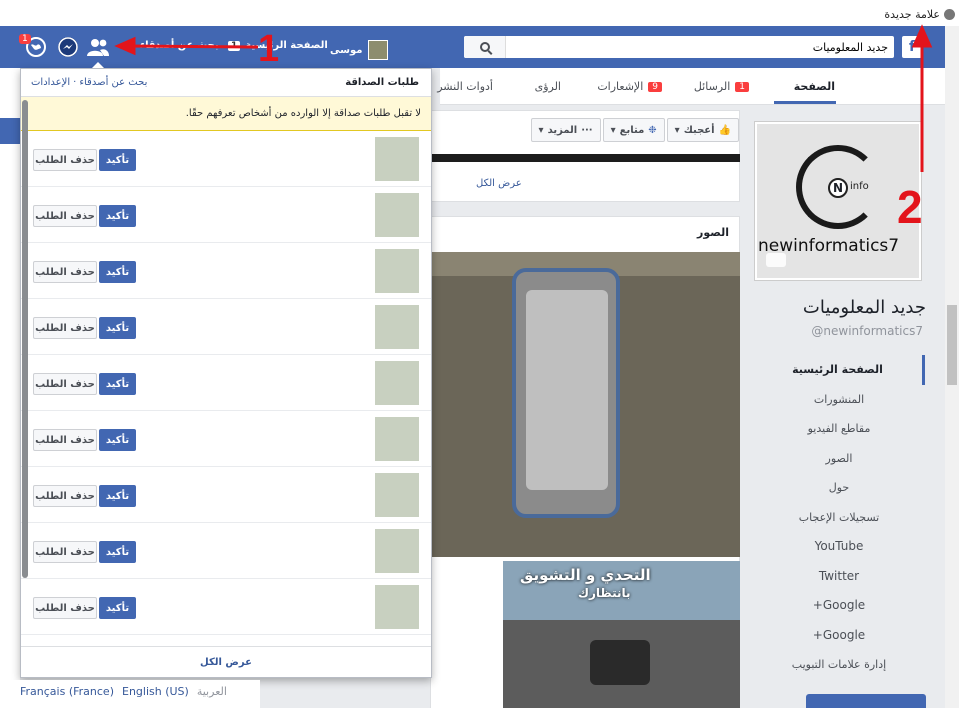 The width and height of the screenshot is (959, 708). I want to click on page-nav-photos: الصور, so click(839, 459).